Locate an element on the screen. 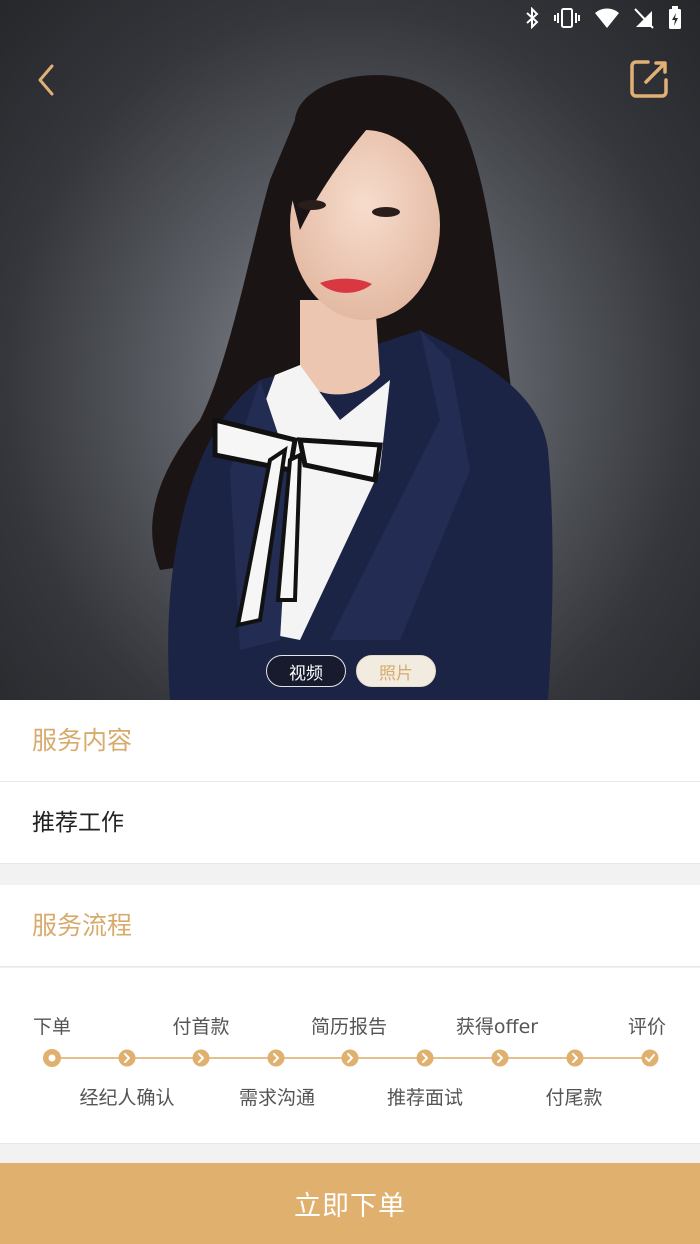 This screenshot has width=700, height=1244. service-content-item: 推荐工作 is located at coordinates (350, 823).